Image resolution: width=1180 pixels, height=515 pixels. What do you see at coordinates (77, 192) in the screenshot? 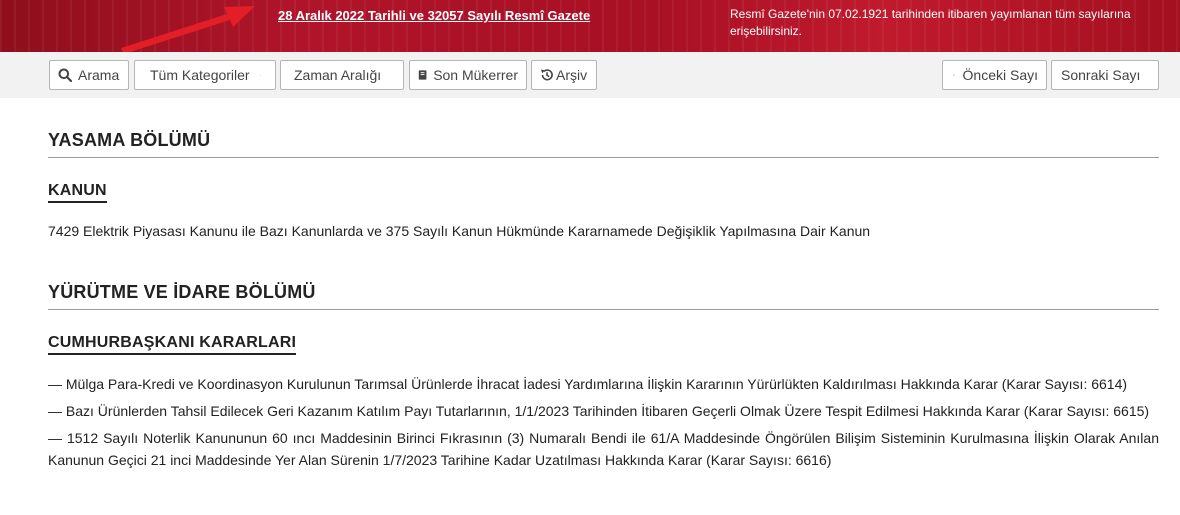
I see `subsection-title: KANUN` at bounding box center [77, 192].